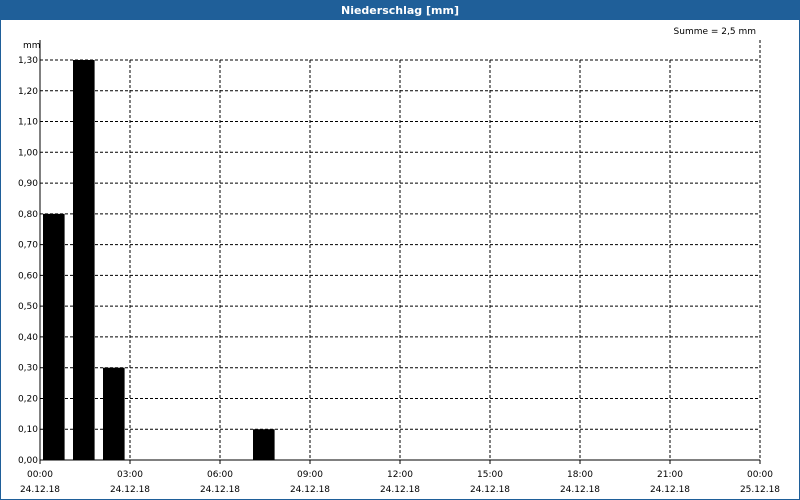  I want to click on sum-annotation: Summe = 2,5 mm, so click(715, 32).